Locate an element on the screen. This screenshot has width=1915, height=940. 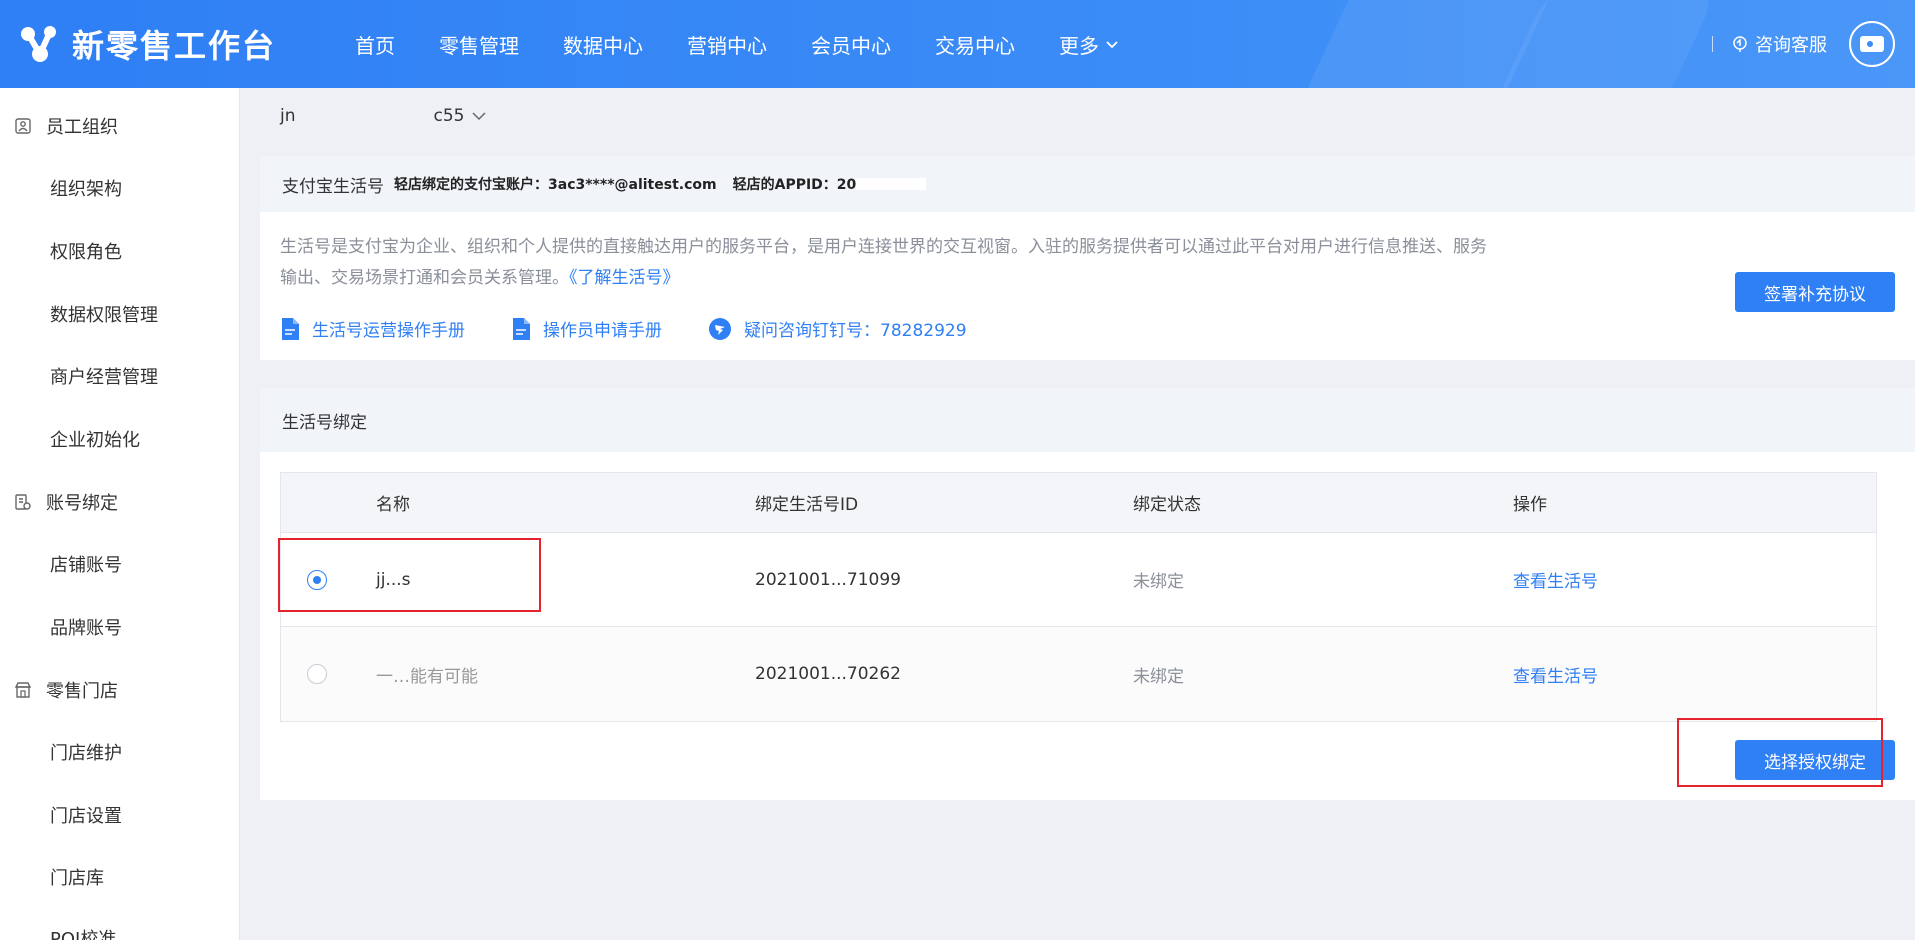
nav-home: 首页 is located at coordinates (375, 44).